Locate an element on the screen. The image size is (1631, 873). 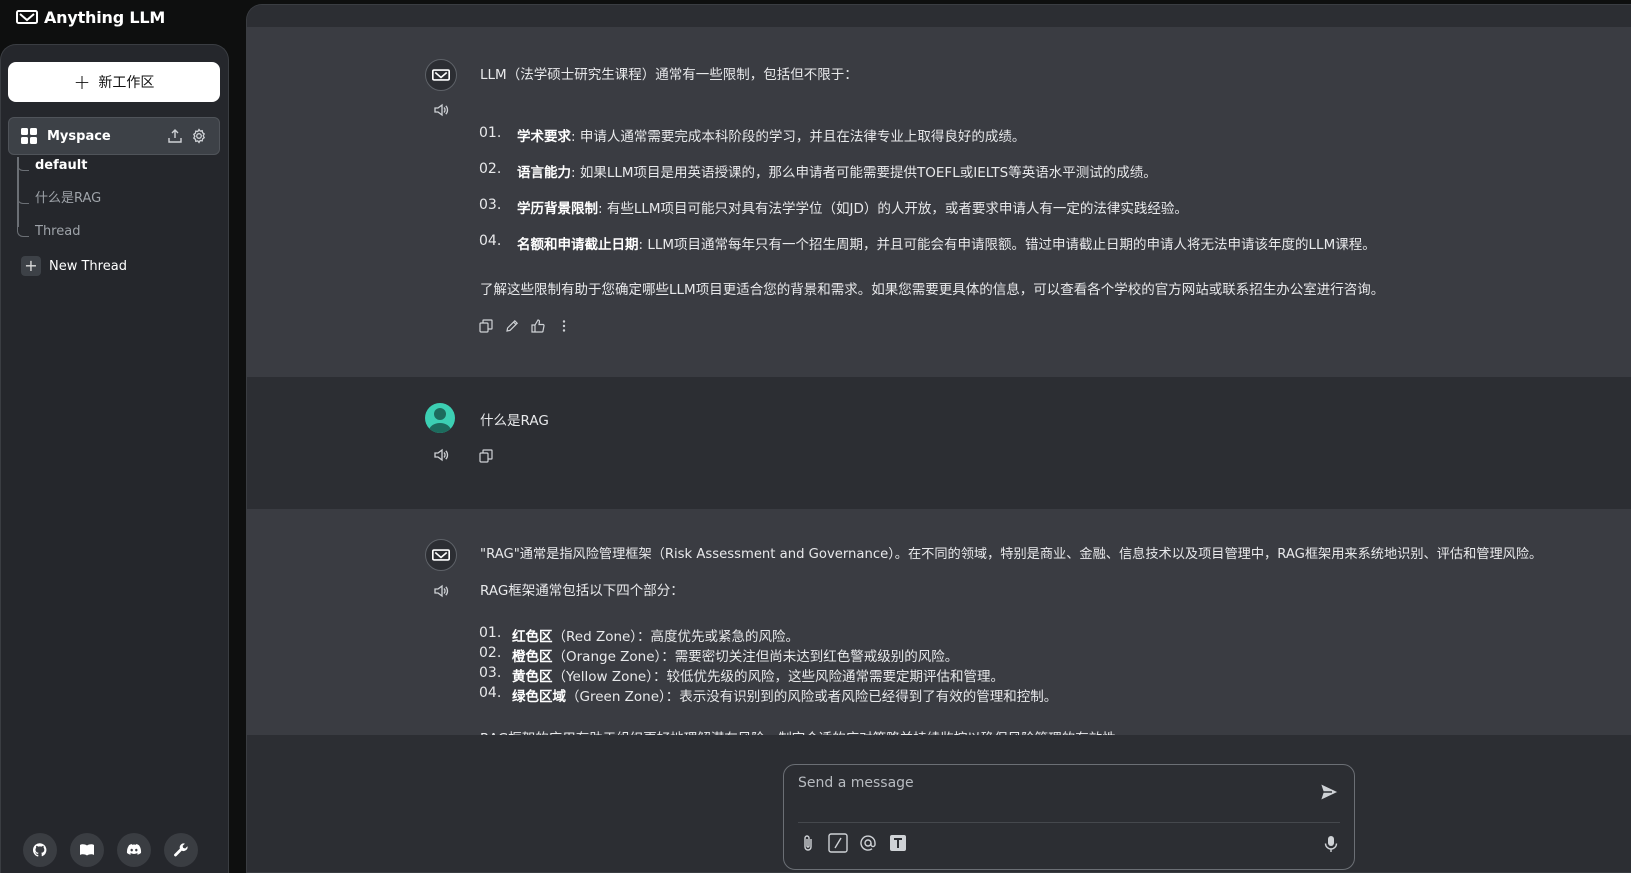
discord-icon is located at coordinates (134, 849).